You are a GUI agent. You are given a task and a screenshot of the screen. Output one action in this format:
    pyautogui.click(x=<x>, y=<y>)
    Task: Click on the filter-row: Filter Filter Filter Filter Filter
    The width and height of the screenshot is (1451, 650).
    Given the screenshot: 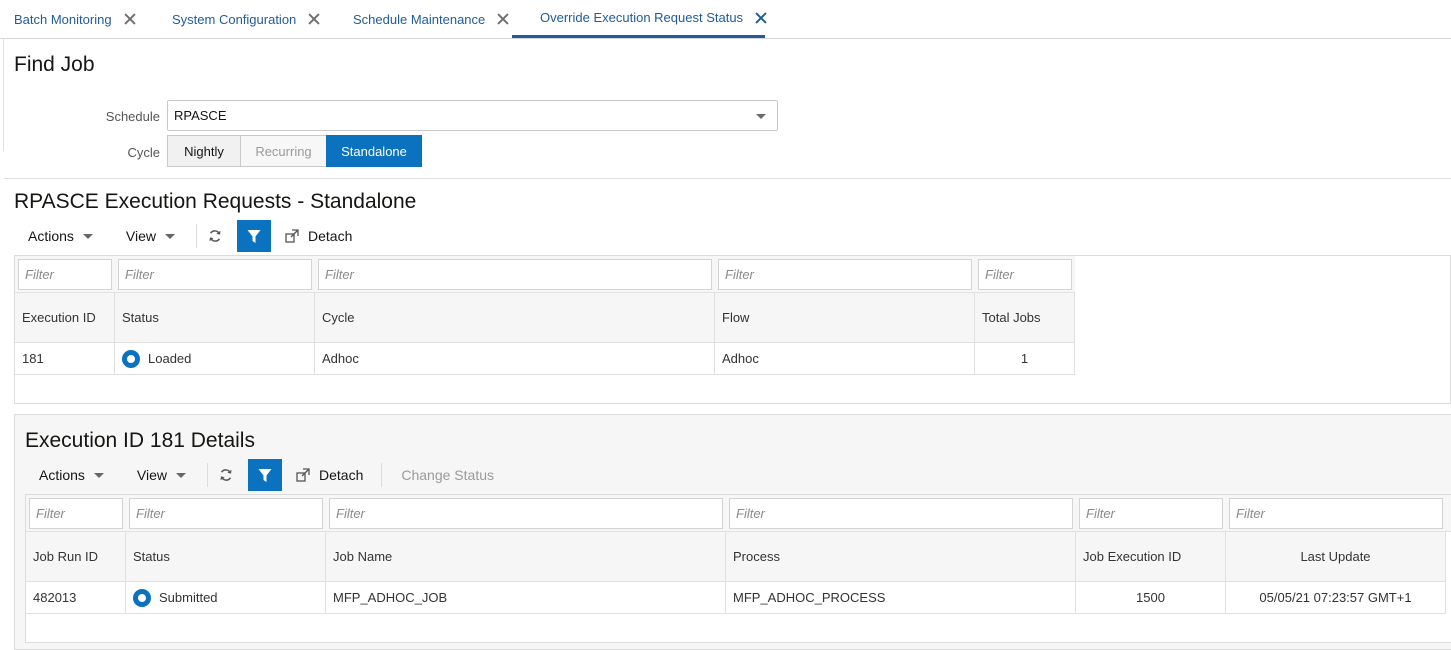 What is the action you would take?
    pyautogui.click(x=545, y=274)
    